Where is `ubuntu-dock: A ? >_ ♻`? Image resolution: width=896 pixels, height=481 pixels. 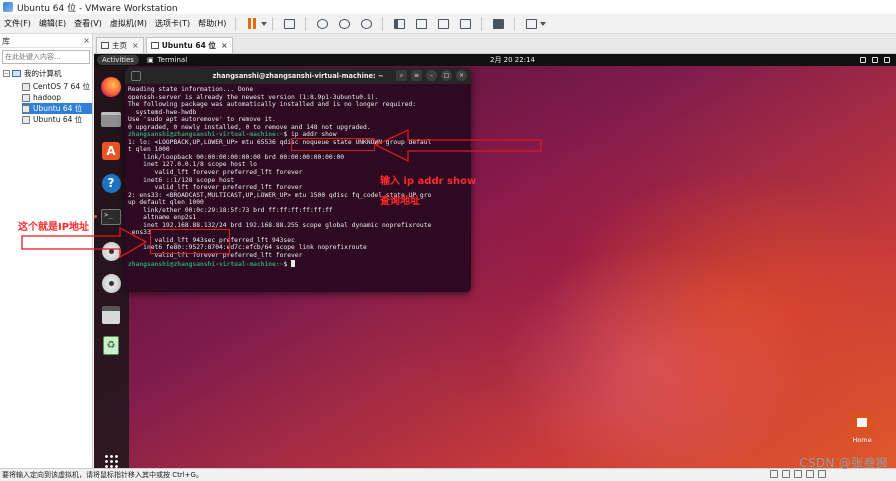 ubuntu-dock: A ? >_ ♻ is located at coordinates (111, 267).